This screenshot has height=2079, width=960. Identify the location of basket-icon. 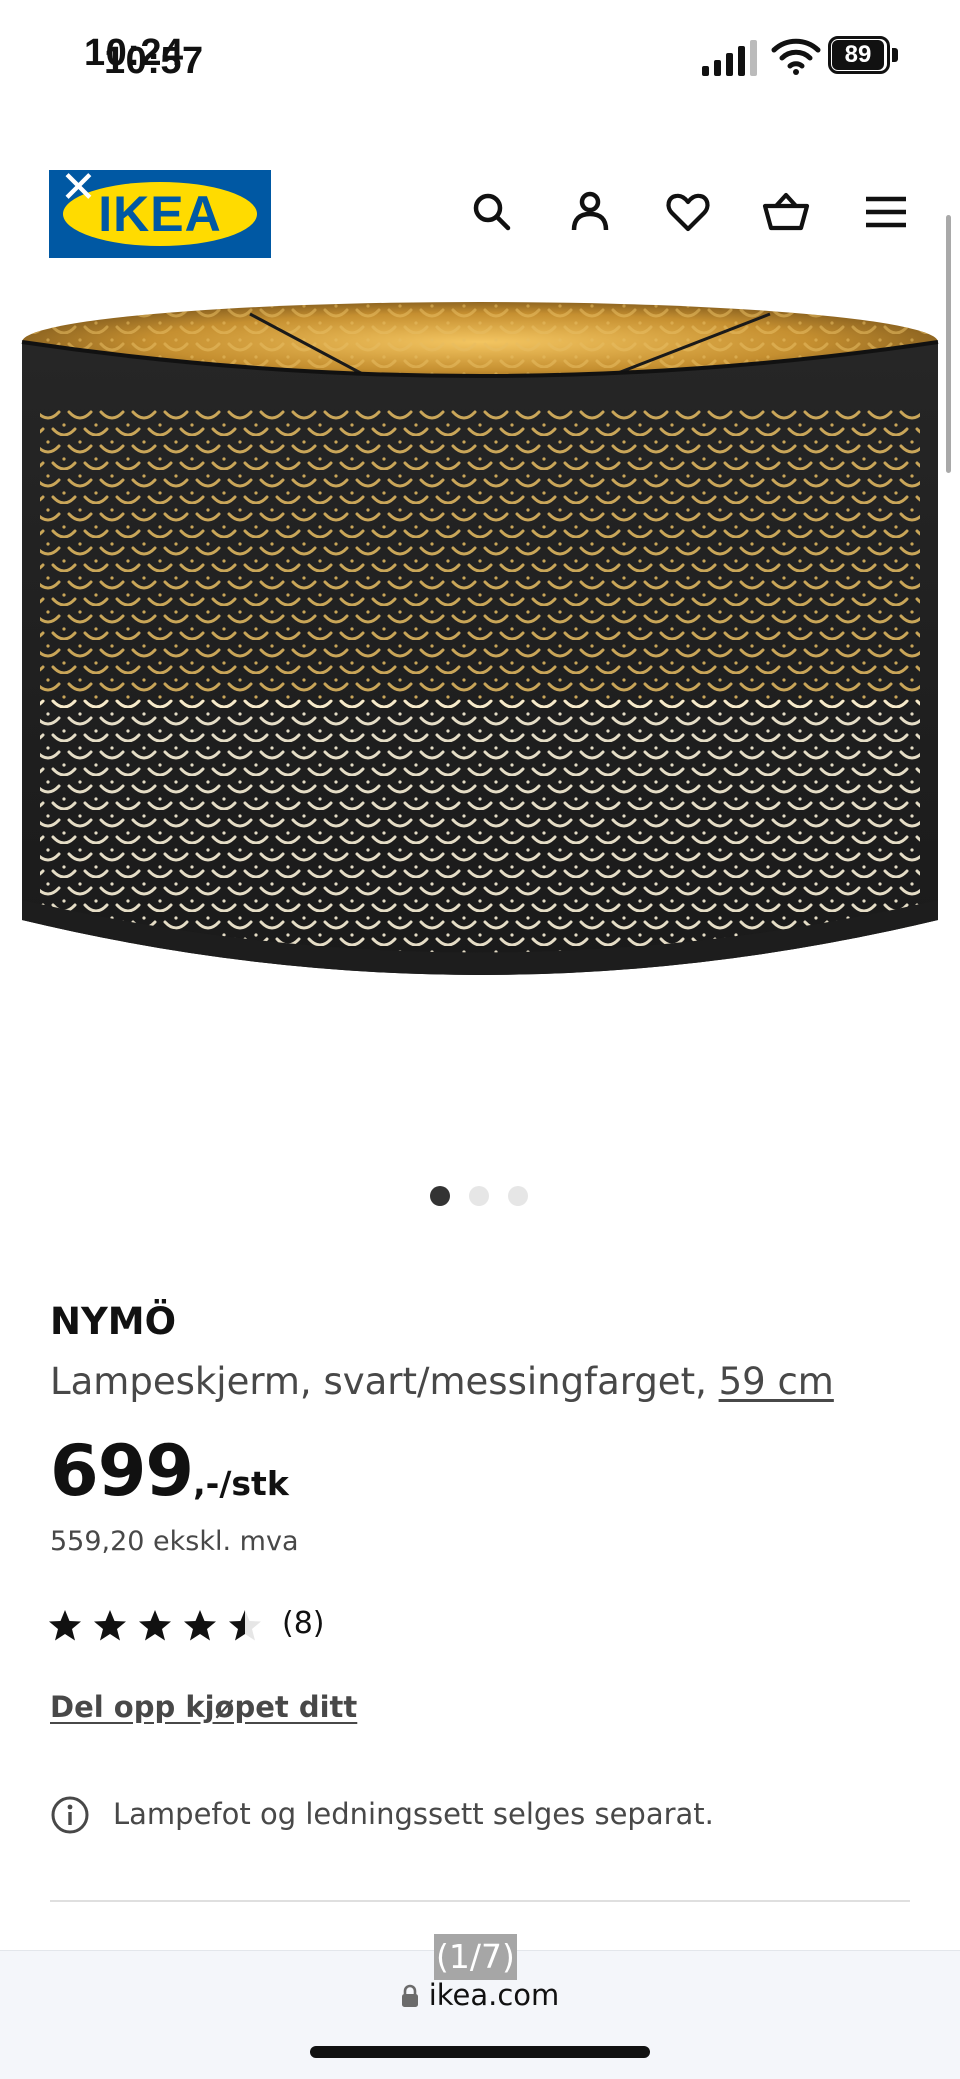
(786, 212).